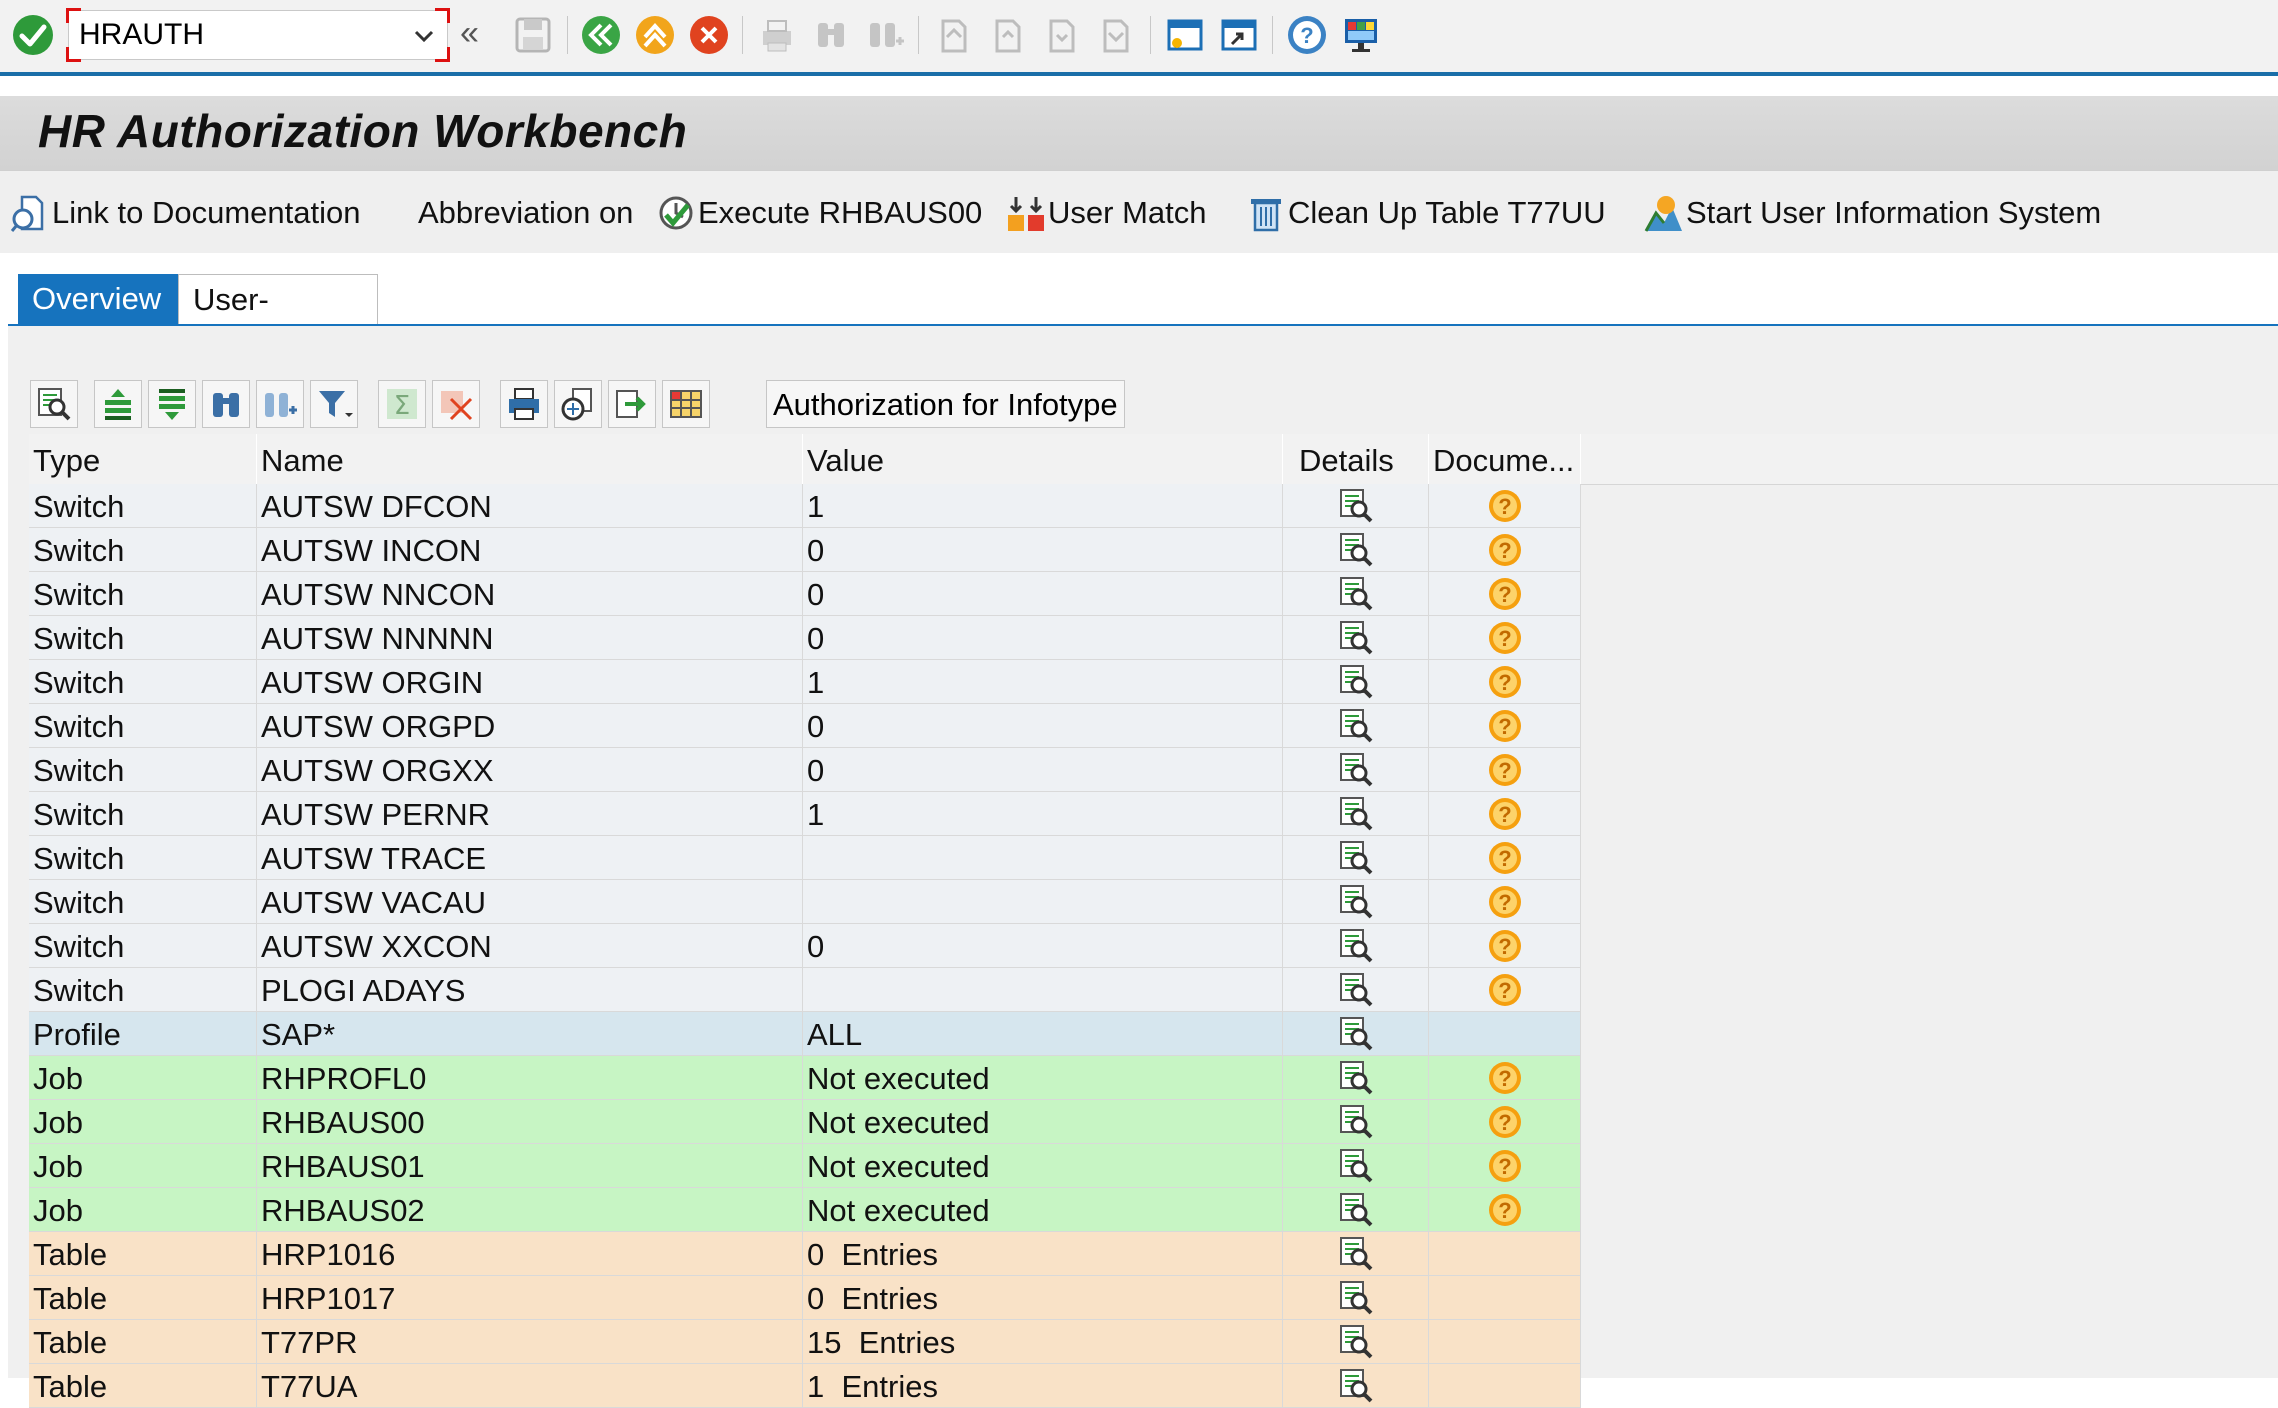 This screenshot has width=2278, height=1408. Describe the element at coordinates (805, 770) in the screenshot. I see `table-row: Switch AUTSW ORGXX 0?` at that location.